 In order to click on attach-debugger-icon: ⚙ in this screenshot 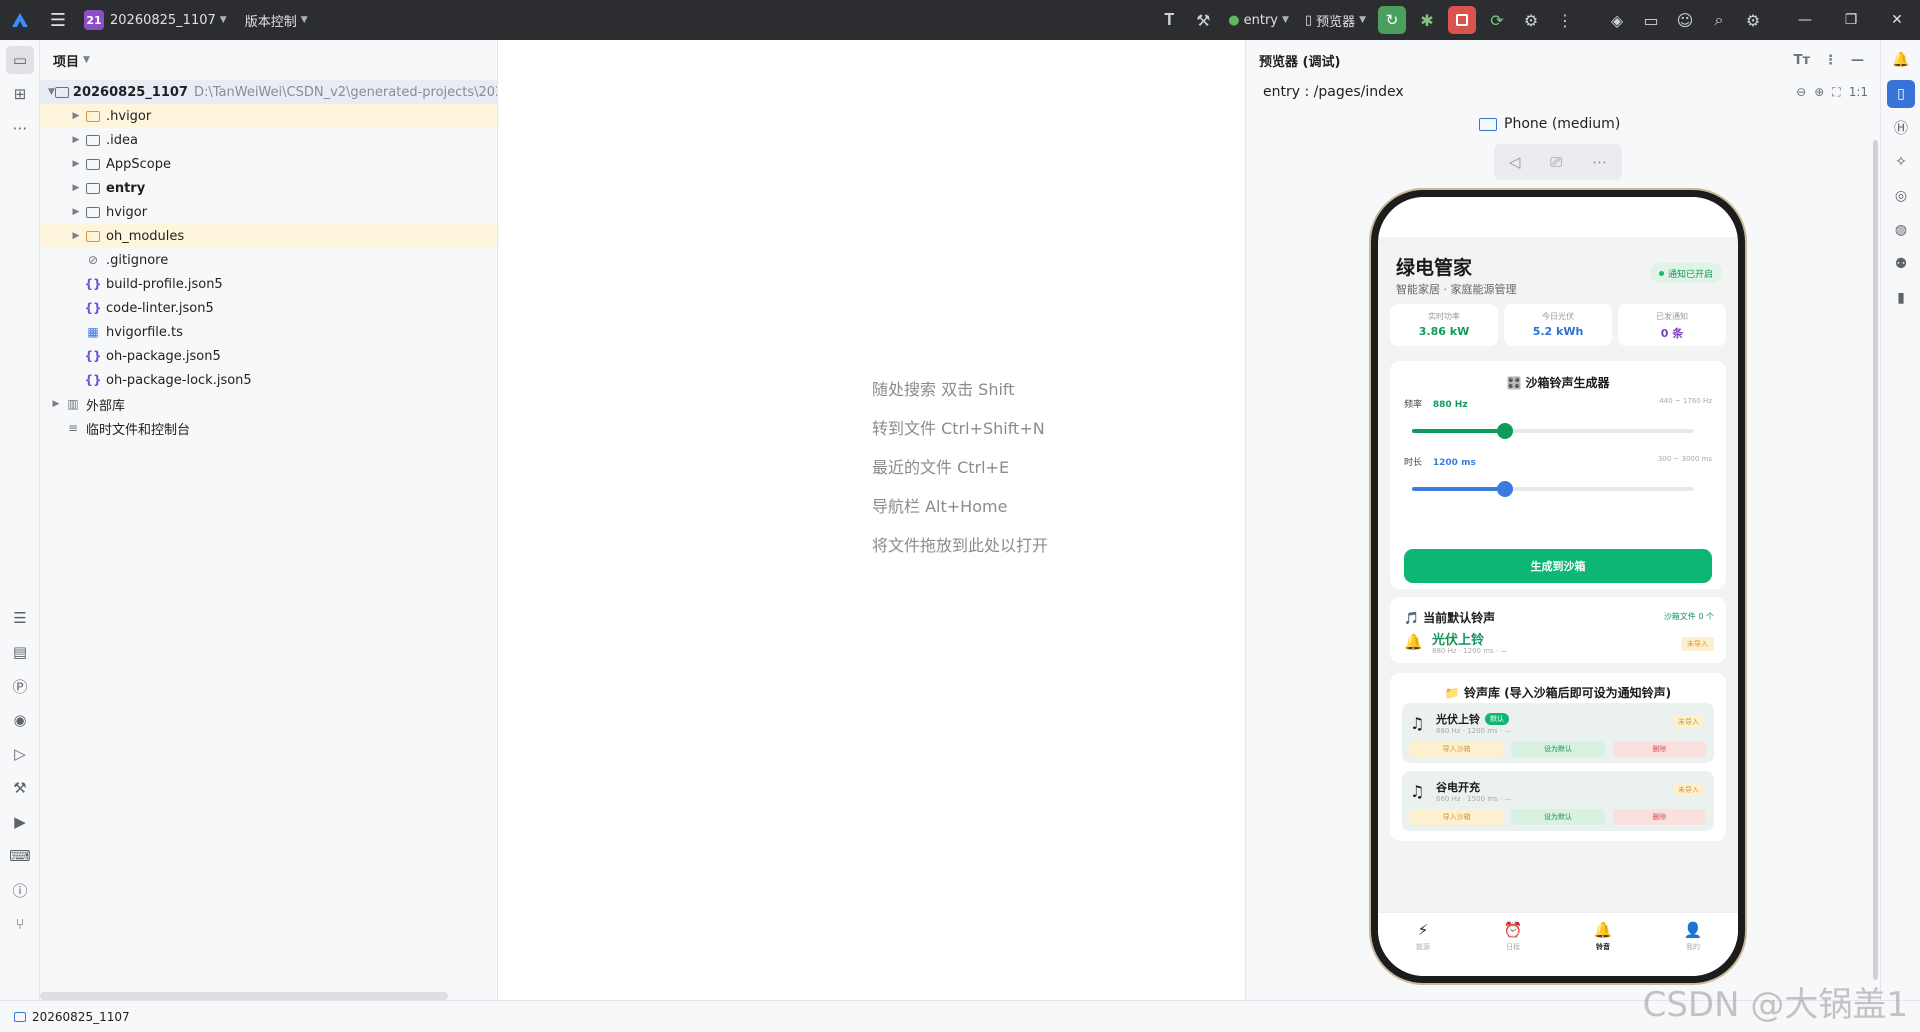, I will do `click(1531, 20)`.